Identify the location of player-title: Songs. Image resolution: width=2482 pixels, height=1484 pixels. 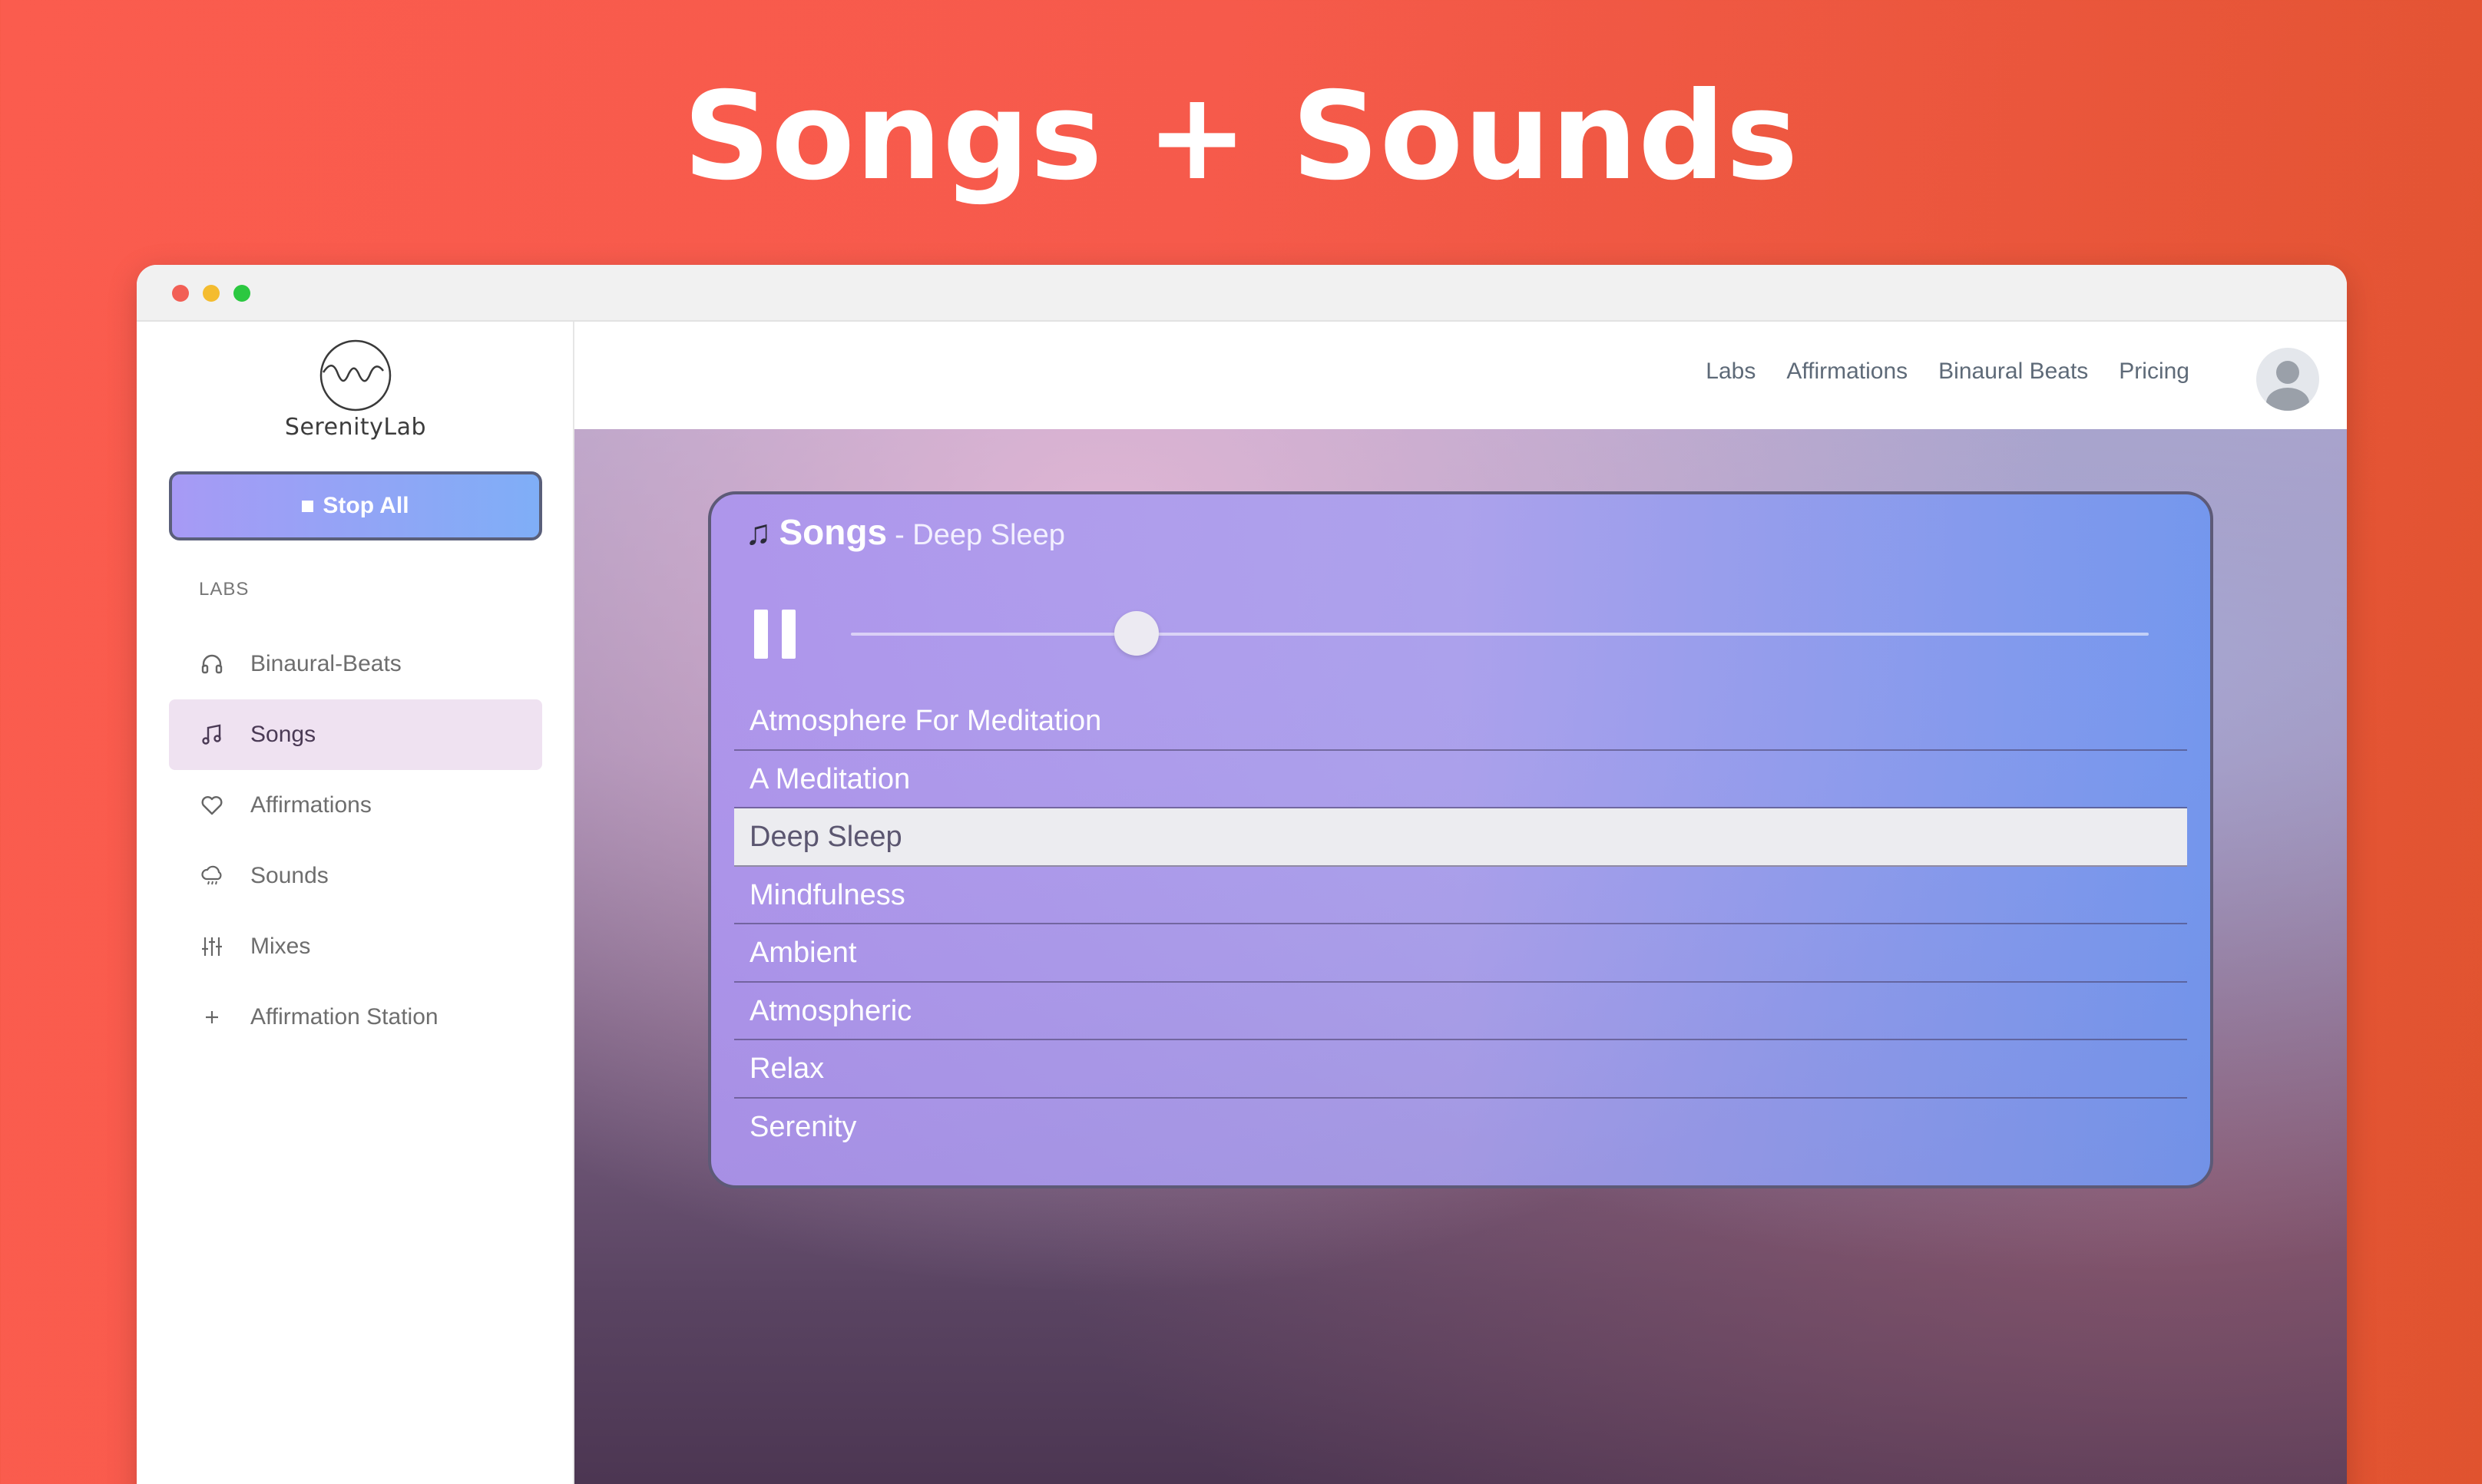
(833, 532).